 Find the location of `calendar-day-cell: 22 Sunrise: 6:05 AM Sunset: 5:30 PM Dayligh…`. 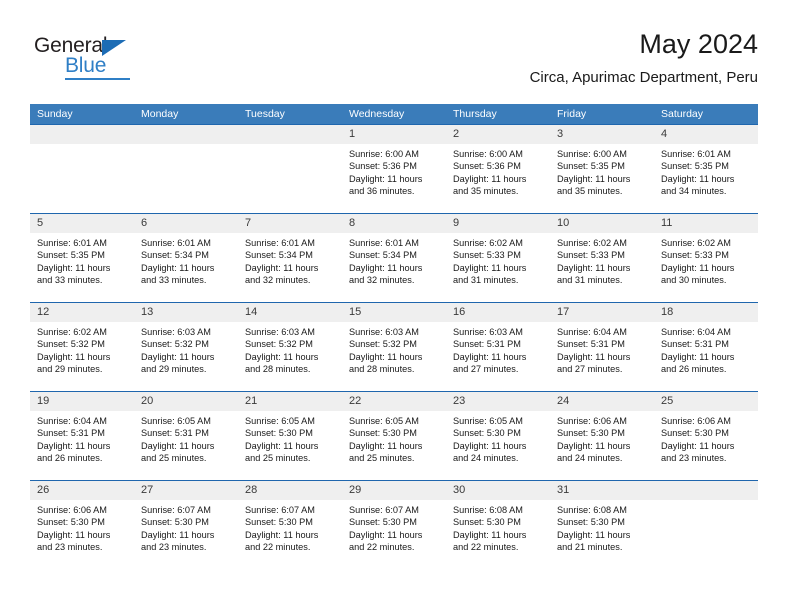

calendar-day-cell: 22 Sunrise: 6:05 AM Sunset: 5:30 PM Dayligh… is located at coordinates (394, 436).